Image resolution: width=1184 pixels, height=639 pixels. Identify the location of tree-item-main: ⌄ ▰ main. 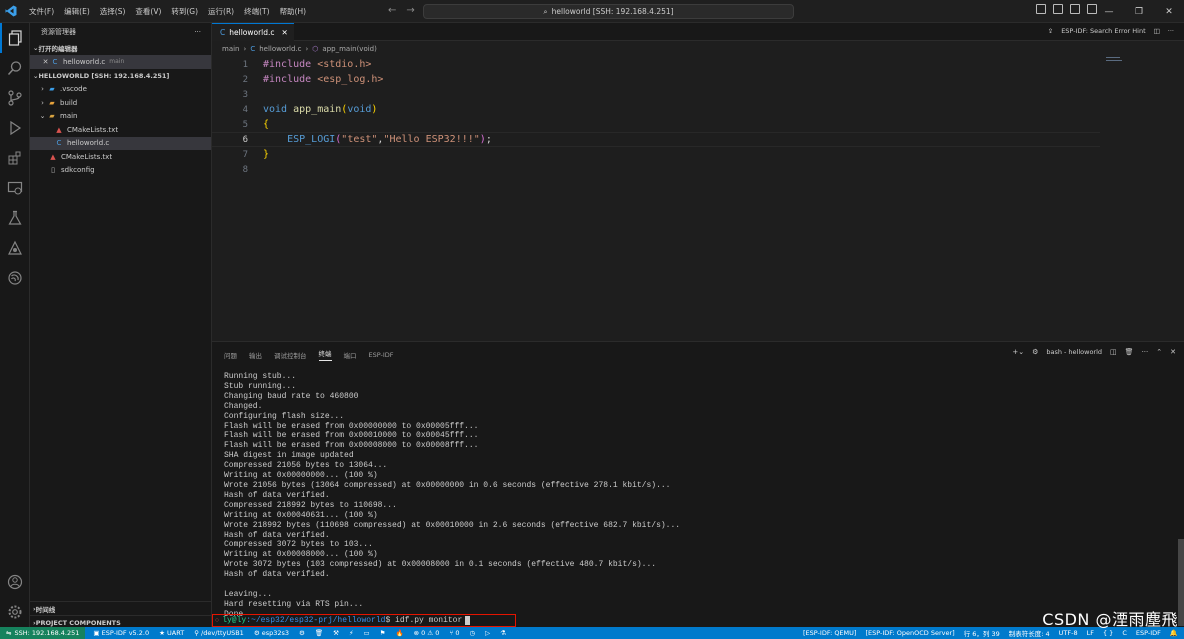
(120, 117).